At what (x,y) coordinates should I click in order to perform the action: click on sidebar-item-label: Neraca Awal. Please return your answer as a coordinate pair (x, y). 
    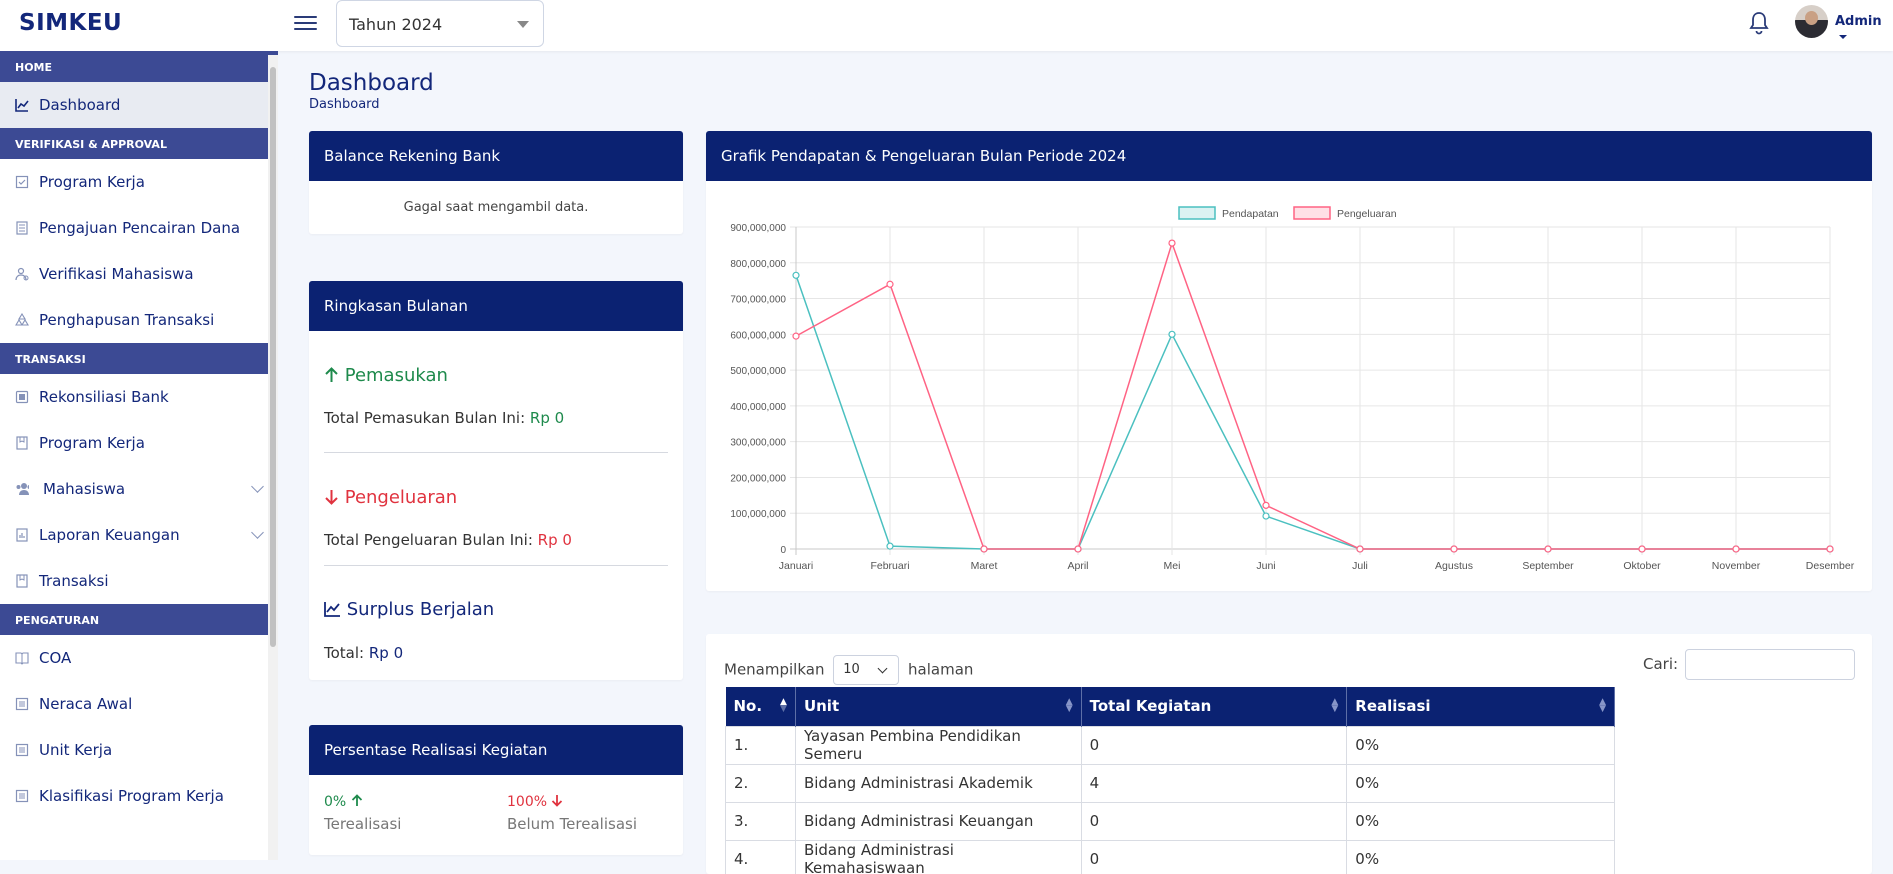
    Looking at the image, I should click on (86, 704).